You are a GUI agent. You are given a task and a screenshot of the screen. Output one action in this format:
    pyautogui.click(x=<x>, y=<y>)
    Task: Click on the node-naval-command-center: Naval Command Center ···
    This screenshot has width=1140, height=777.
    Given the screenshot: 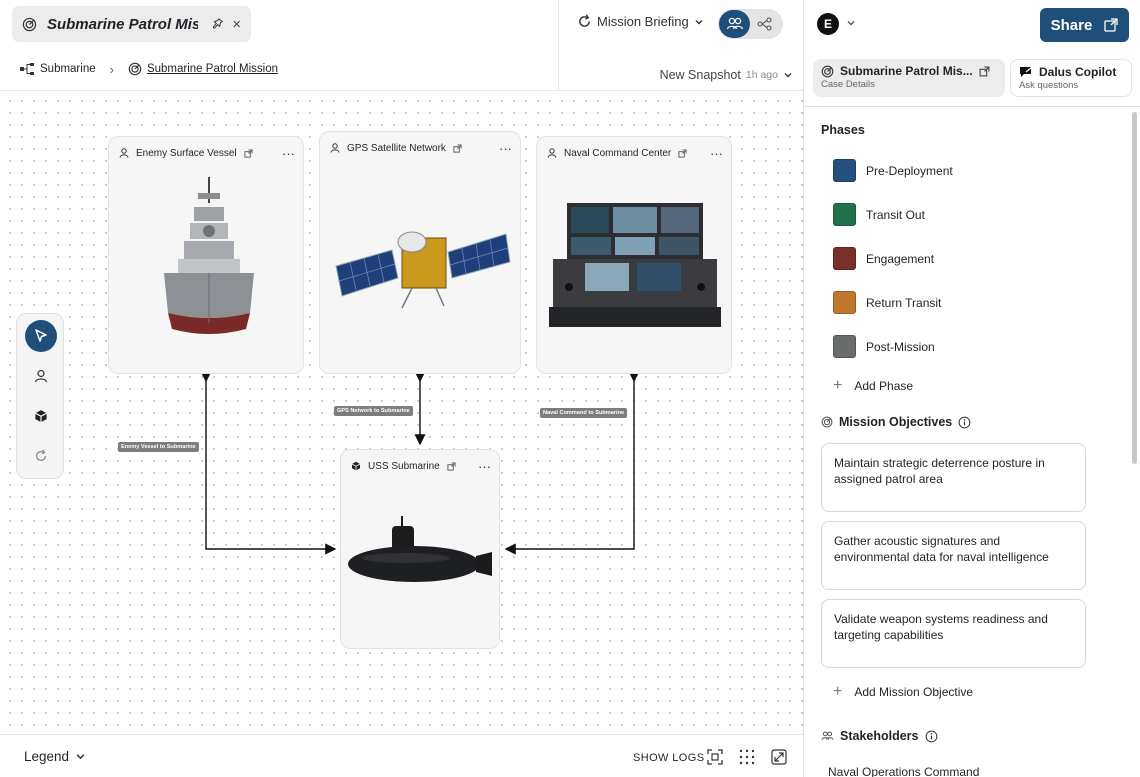 What is the action you would take?
    pyautogui.click(x=634, y=255)
    